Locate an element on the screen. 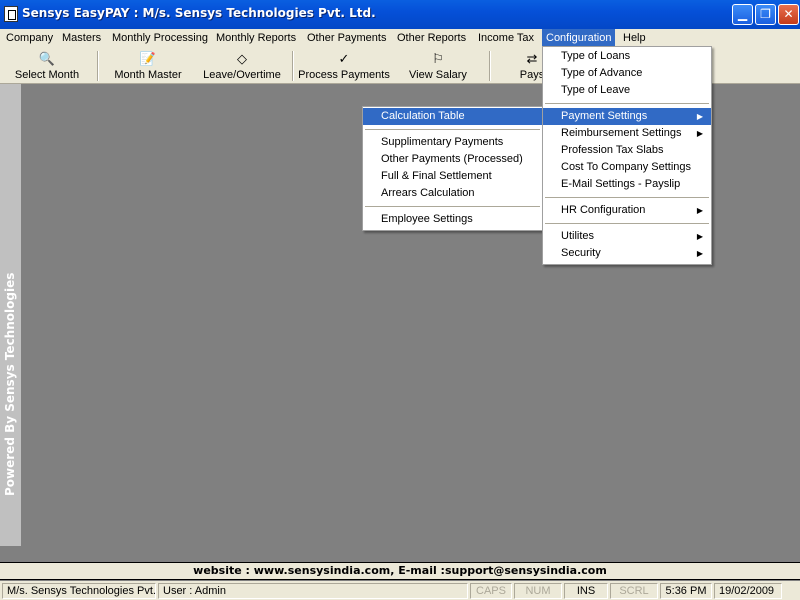  menu-other-payments: Other Payments is located at coordinates (346, 38).